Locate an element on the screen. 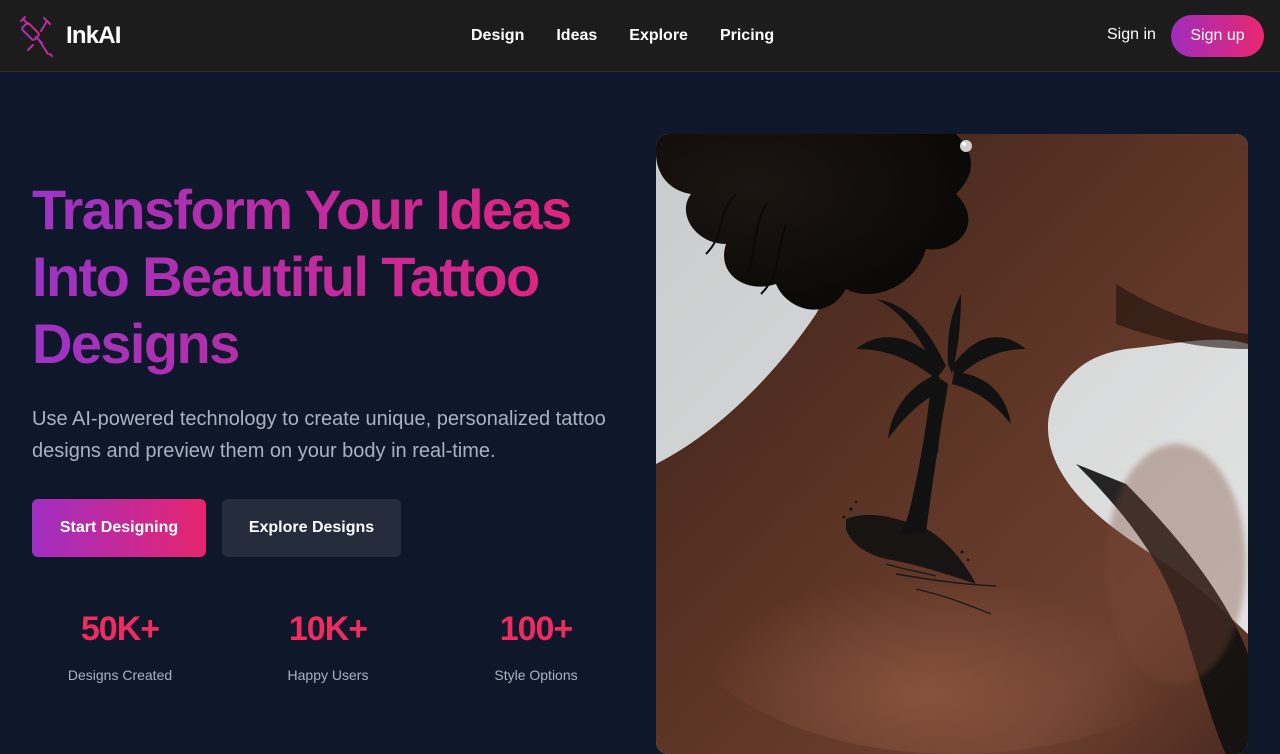 The height and width of the screenshot is (754, 1280). explore-designs-button: Explore Designs is located at coordinates (311, 528).